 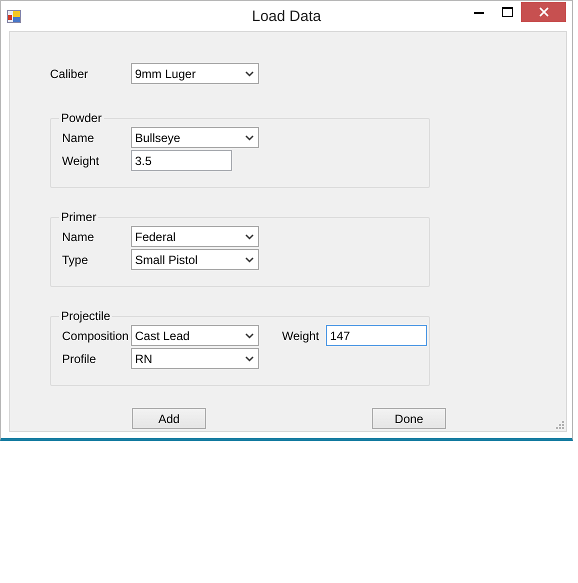 I want to click on close-button, so click(x=543, y=12).